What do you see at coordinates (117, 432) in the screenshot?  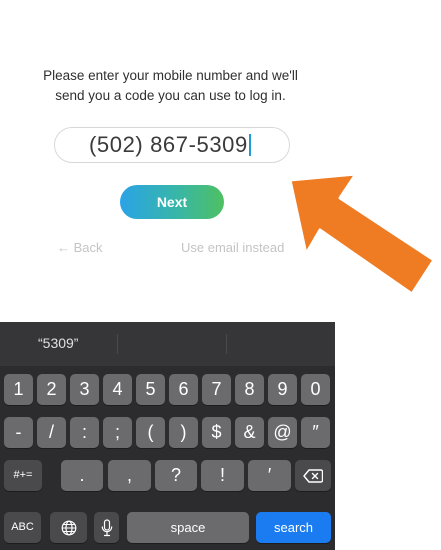 I see `key-semicolon: ;` at bounding box center [117, 432].